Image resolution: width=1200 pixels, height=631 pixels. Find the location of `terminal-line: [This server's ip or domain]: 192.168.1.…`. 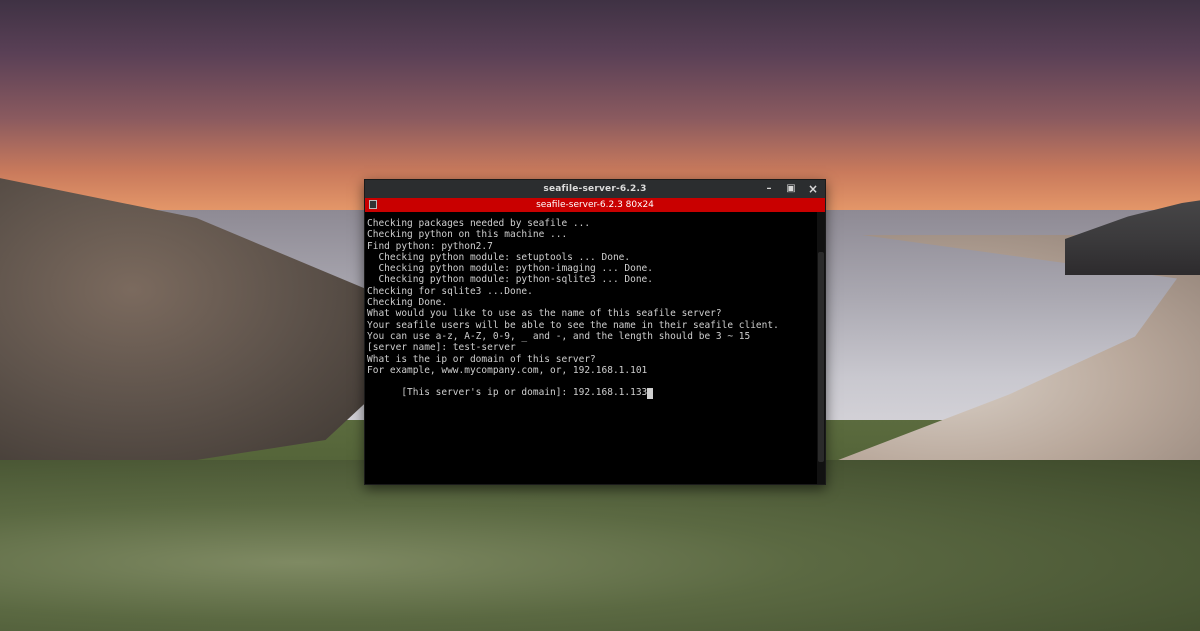

terminal-line: [This server's ip or domain]: 192.168.1.… is located at coordinates (524, 393).